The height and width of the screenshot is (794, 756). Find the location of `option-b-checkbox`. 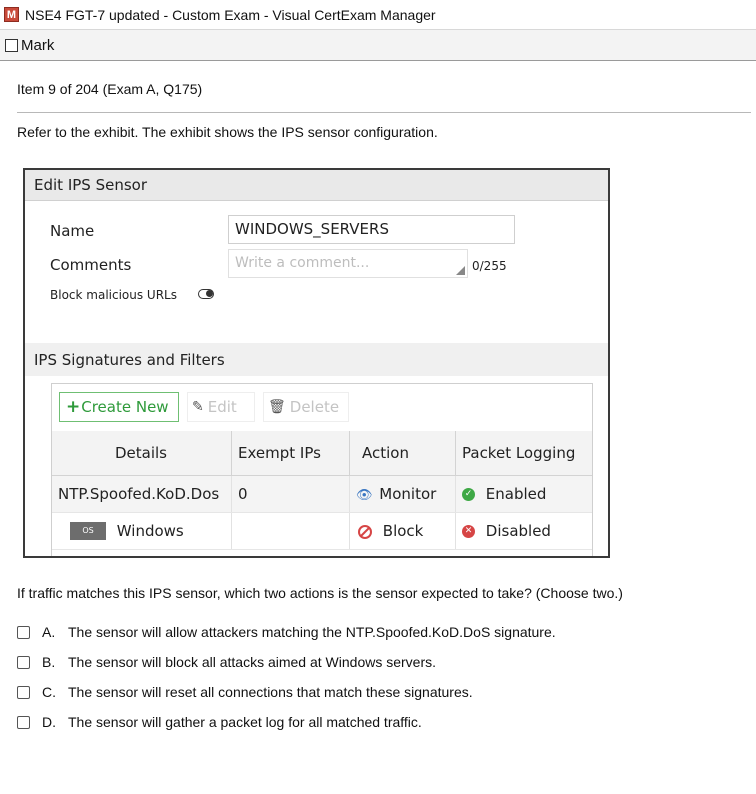

option-b-checkbox is located at coordinates (23, 662).